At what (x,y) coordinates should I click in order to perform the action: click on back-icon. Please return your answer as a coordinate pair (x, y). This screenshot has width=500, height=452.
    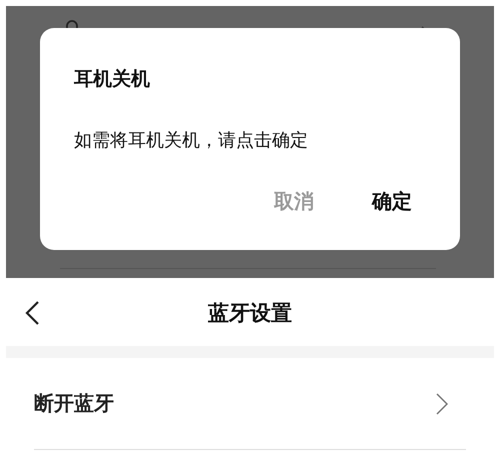
    Looking at the image, I should click on (32, 313).